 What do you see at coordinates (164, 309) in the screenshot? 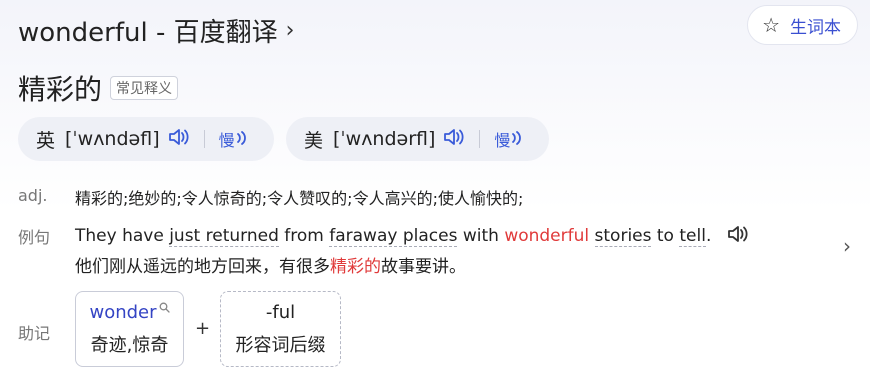
I see `search-icon` at bounding box center [164, 309].